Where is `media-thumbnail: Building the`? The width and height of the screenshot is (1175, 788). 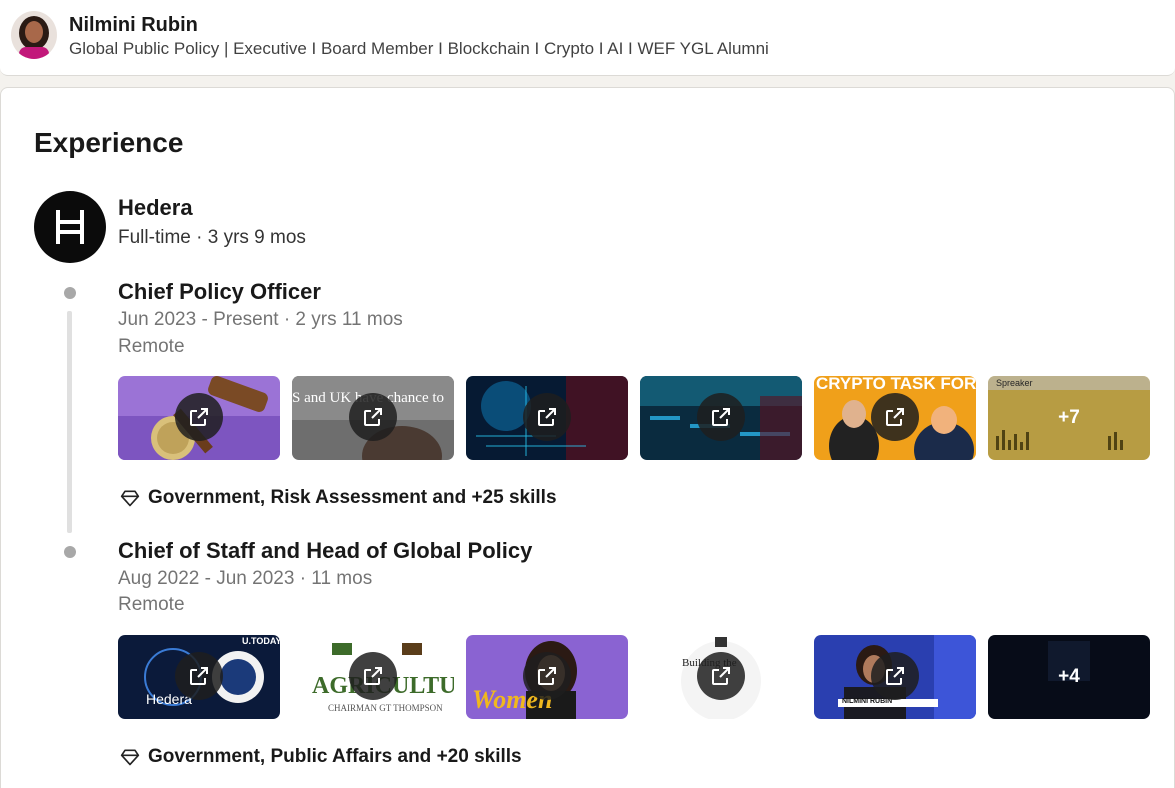
media-thumbnail: Building the is located at coordinates (721, 677).